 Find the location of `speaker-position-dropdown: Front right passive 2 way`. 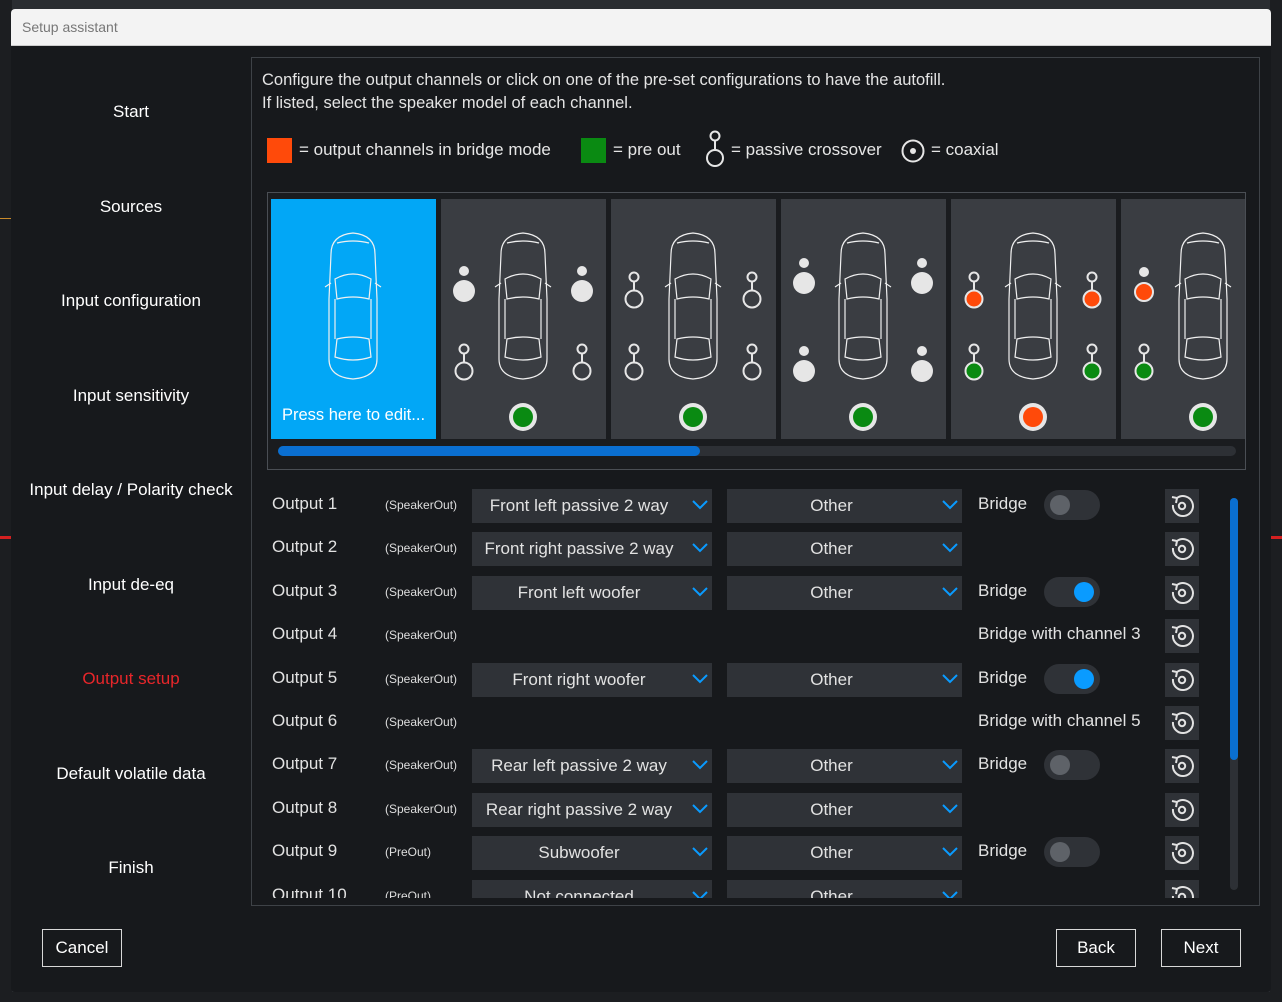

speaker-position-dropdown: Front right passive 2 way is located at coordinates (592, 549).